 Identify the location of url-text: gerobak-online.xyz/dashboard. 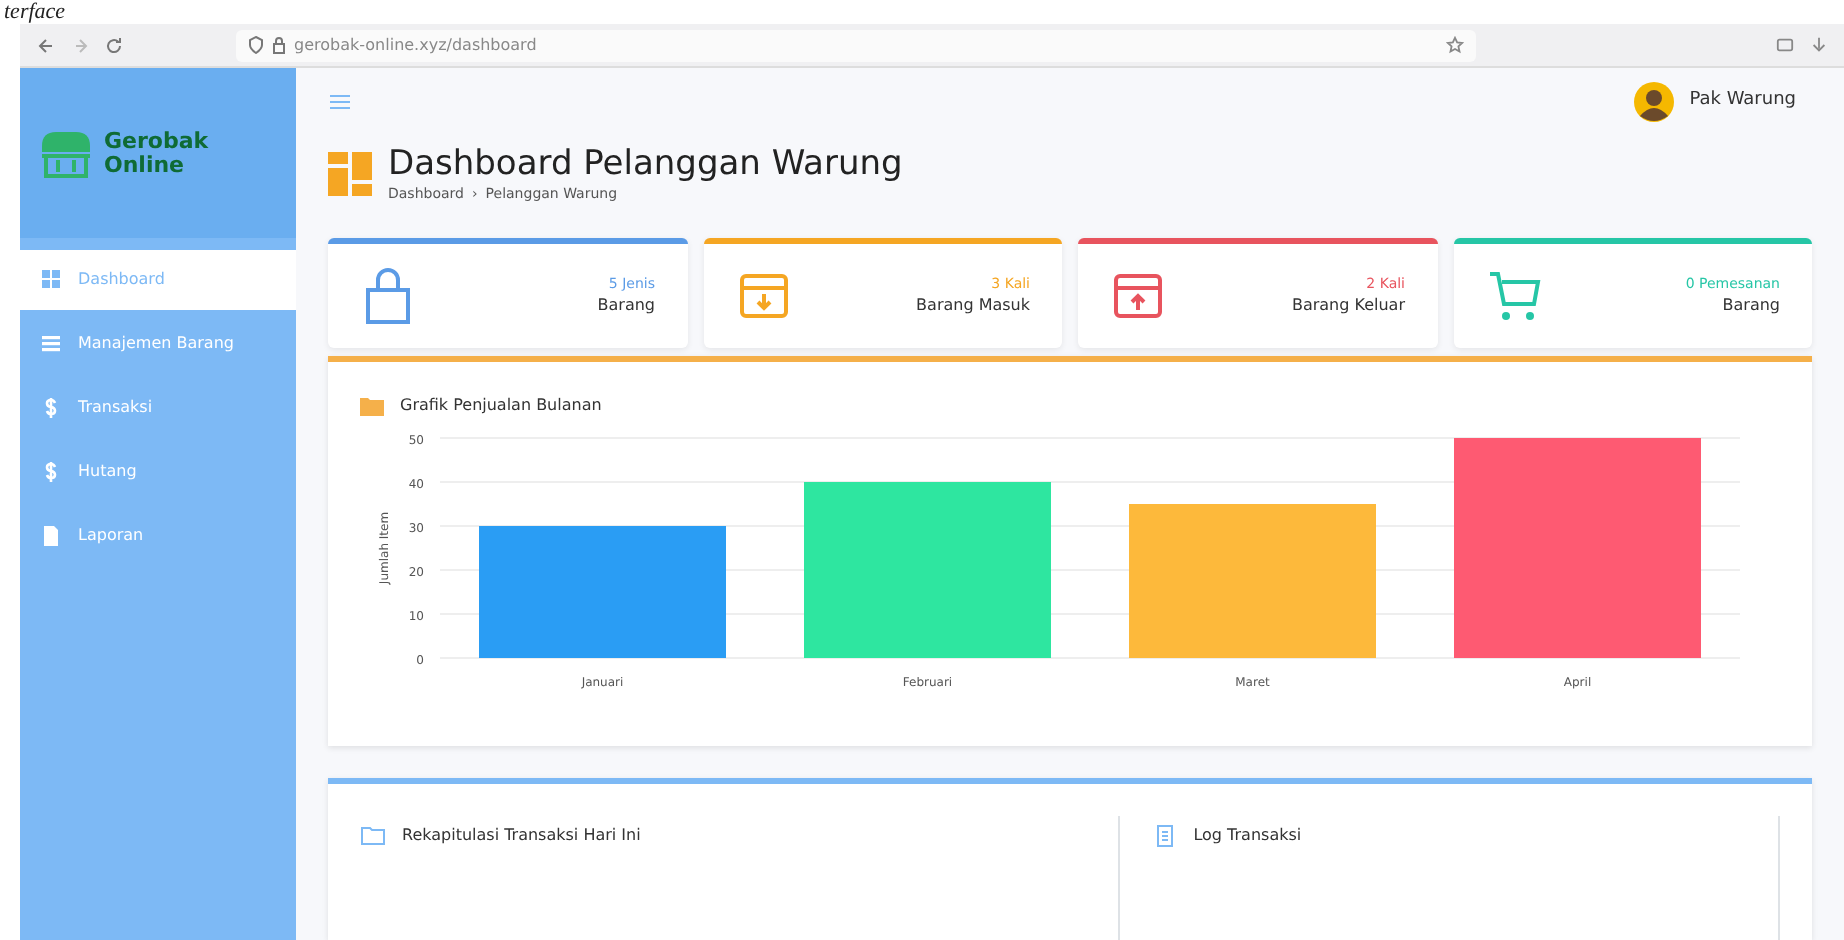
(415, 45).